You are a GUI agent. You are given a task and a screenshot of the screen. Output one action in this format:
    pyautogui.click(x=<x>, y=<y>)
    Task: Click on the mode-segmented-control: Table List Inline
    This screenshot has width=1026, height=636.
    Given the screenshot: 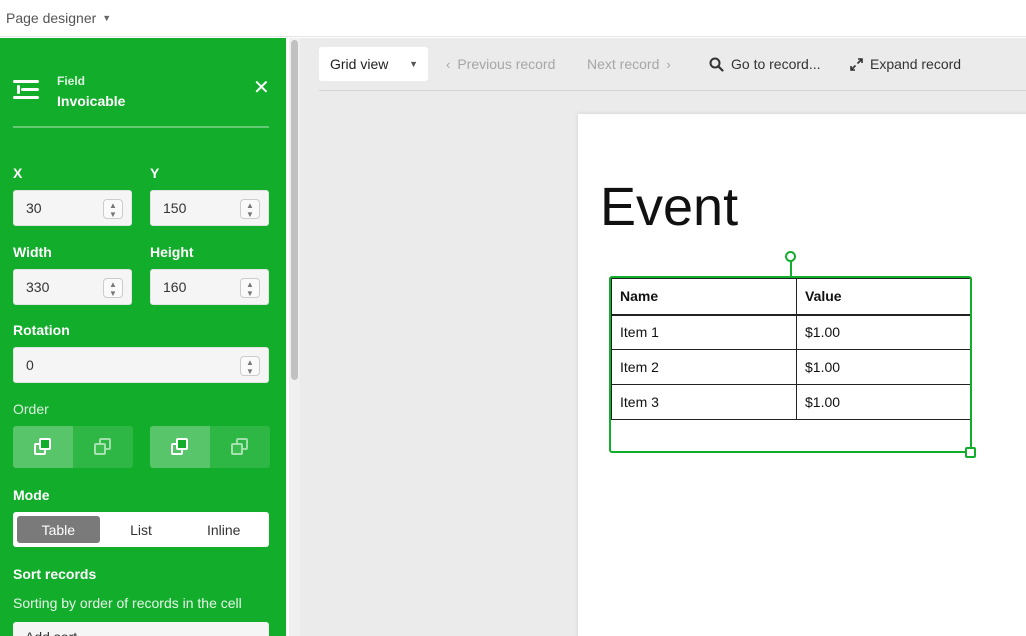 What is the action you would take?
    pyautogui.click(x=141, y=529)
    